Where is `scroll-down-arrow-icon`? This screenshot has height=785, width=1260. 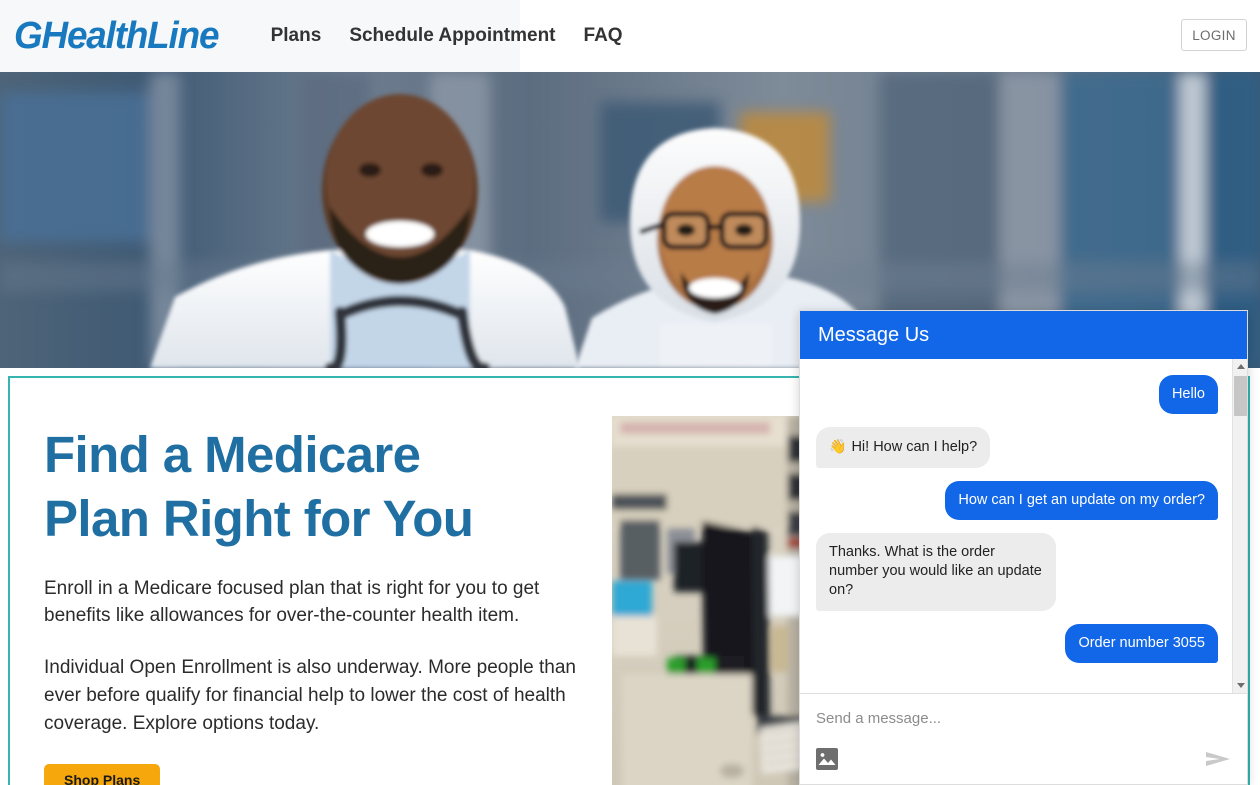 scroll-down-arrow-icon is located at coordinates (1240, 685).